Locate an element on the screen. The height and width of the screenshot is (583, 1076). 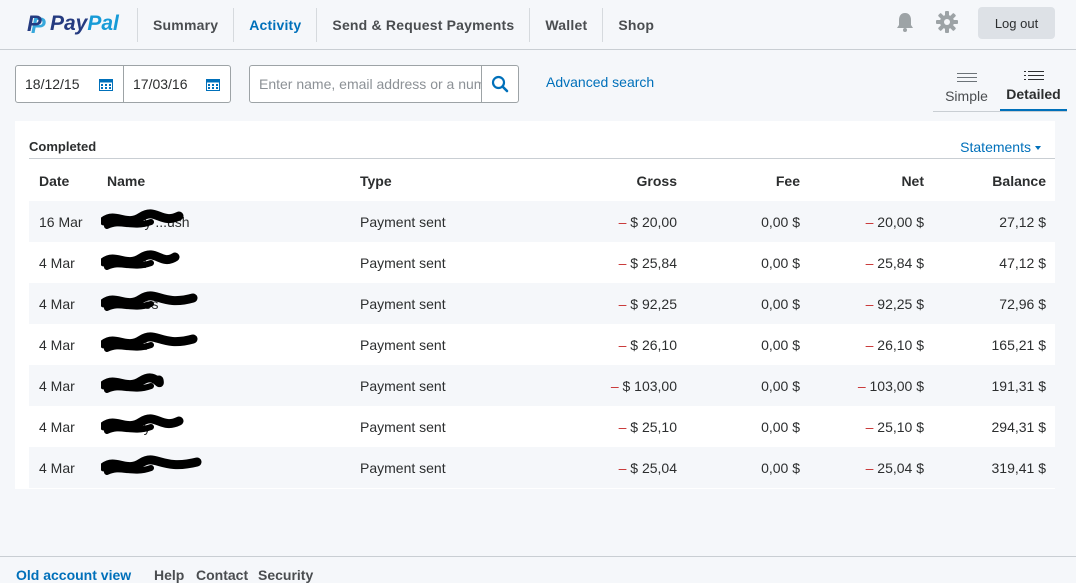
date-range-picker: 18/12/15 17/03/16 is located at coordinates (123, 84).